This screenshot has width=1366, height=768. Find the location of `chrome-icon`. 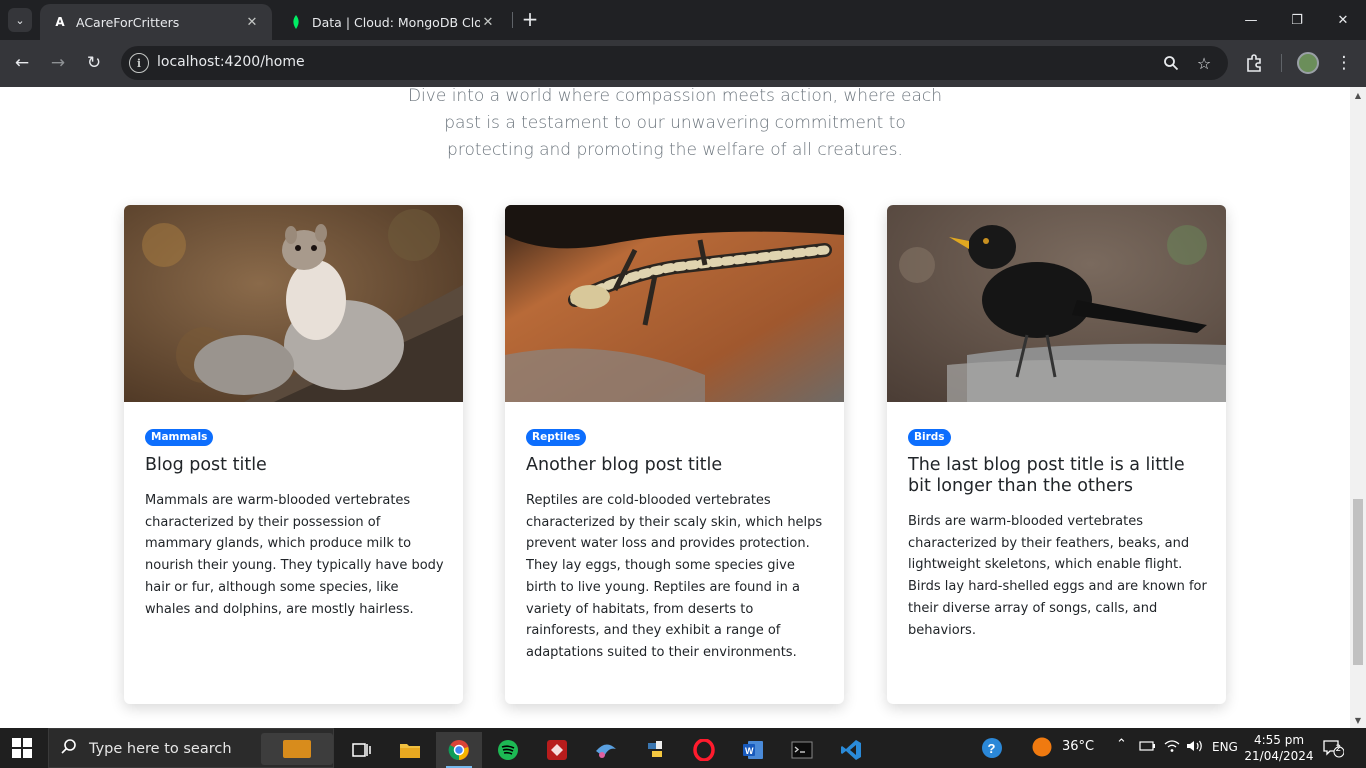

chrome-icon is located at coordinates (459, 750).